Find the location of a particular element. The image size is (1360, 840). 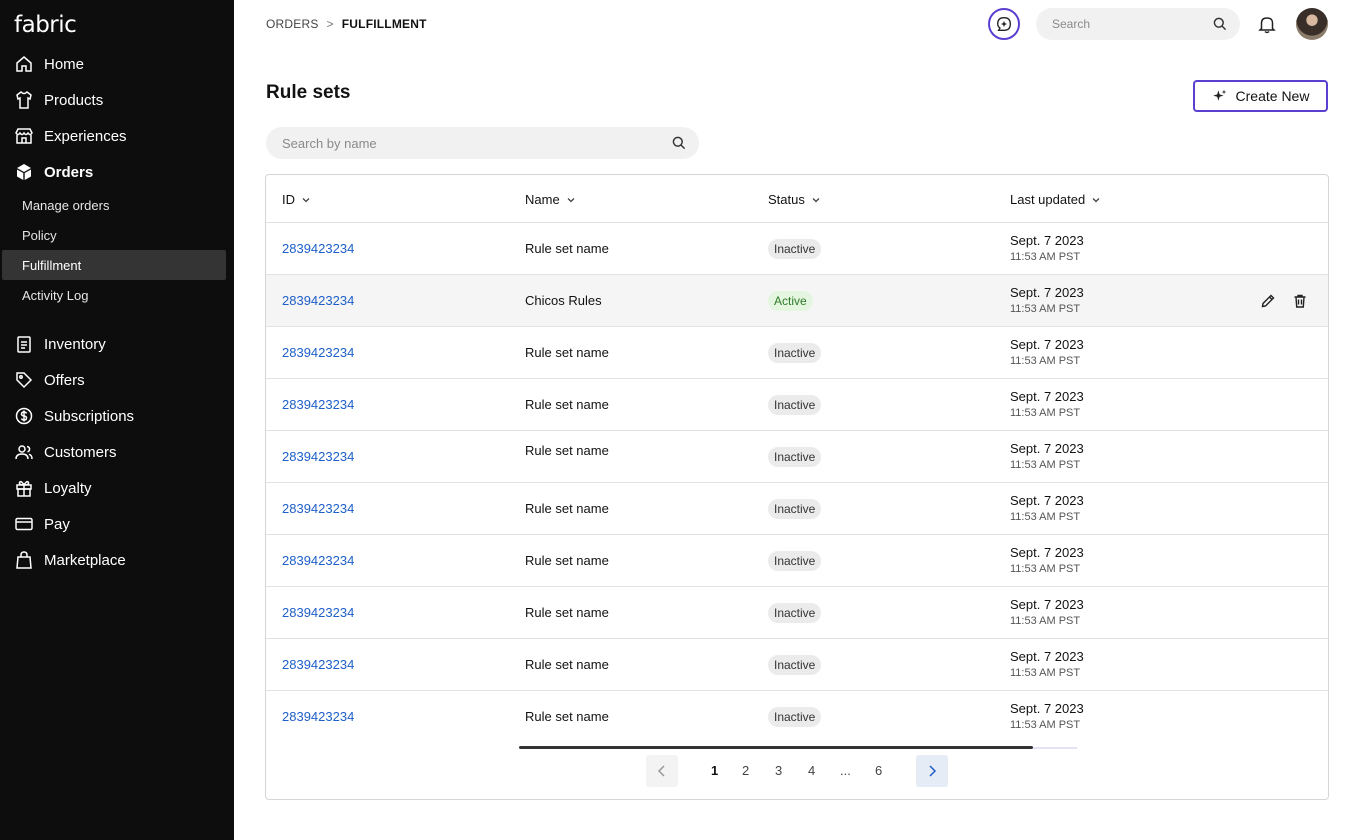

storefront-icon is located at coordinates (24, 136).